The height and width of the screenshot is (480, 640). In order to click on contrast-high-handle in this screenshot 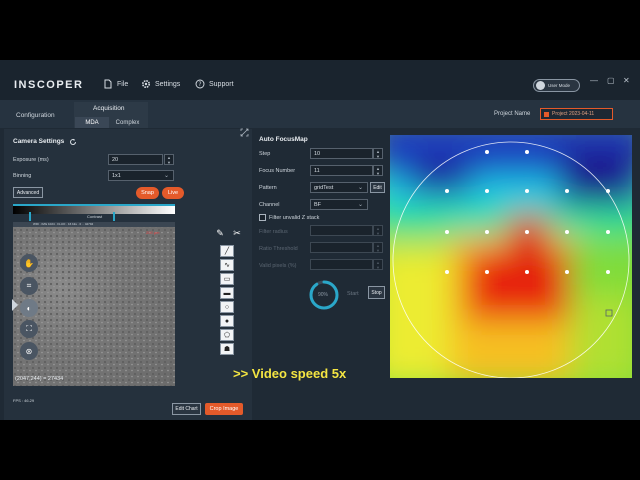, I will do `click(114, 216)`.